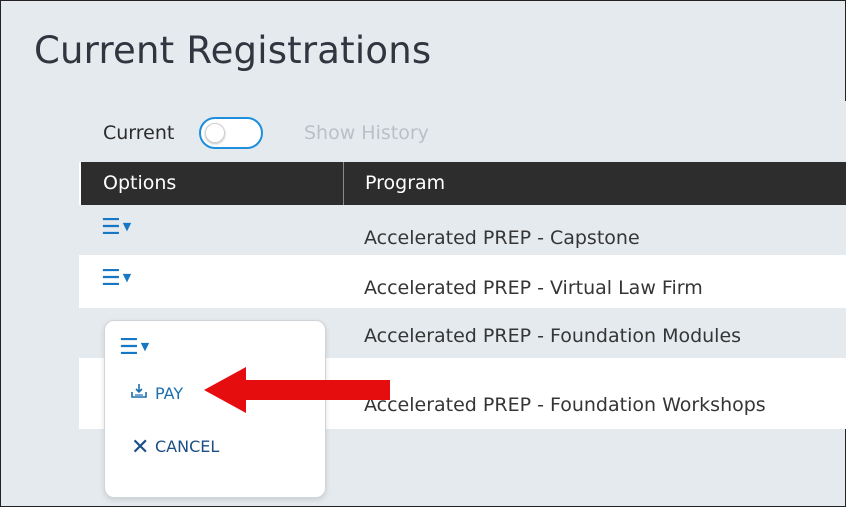  I want to click on column-header-program: Program, so click(405, 183).